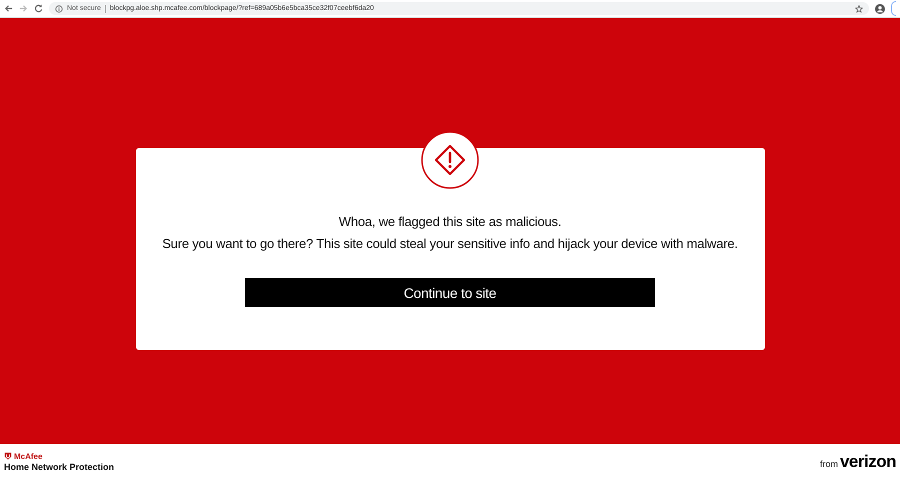 The height and width of the screenshot is (479, 900). I want to click on continue-button: Continue to site, so click(450, 292).